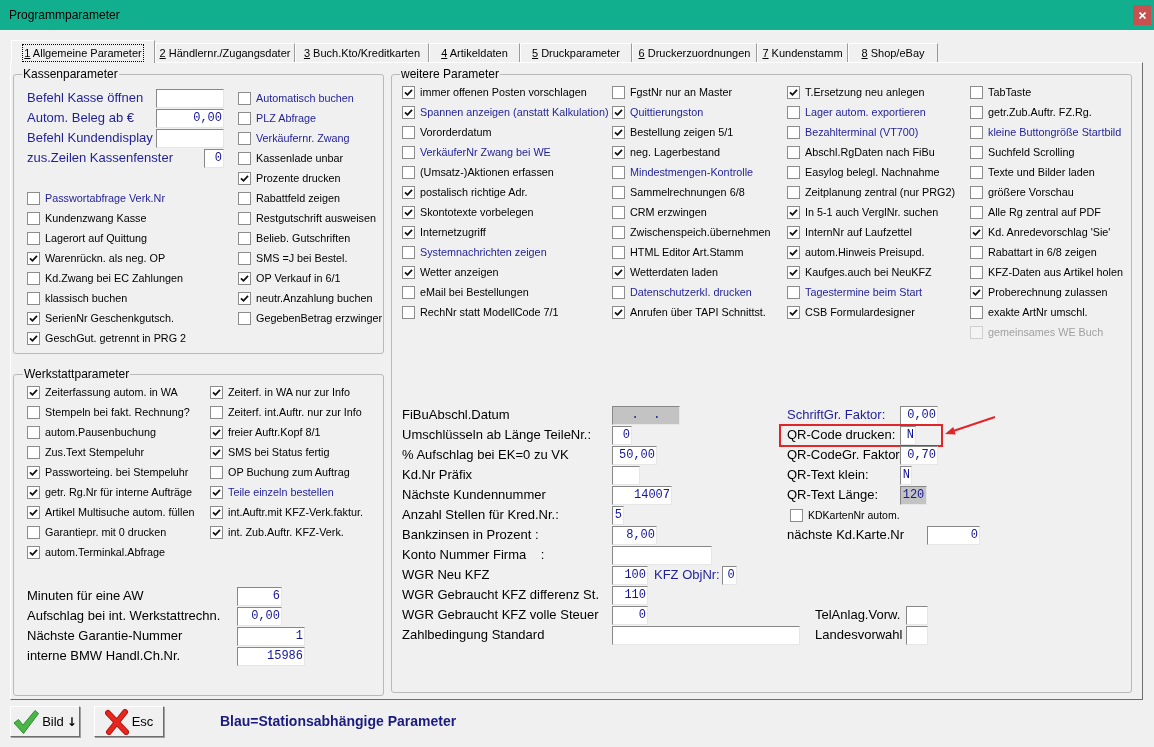 The width and height of the screenshot is (1154, 747). Describe the element at coordinates (630, 575) in the screenshot. I see `text-field: 100` at that location.